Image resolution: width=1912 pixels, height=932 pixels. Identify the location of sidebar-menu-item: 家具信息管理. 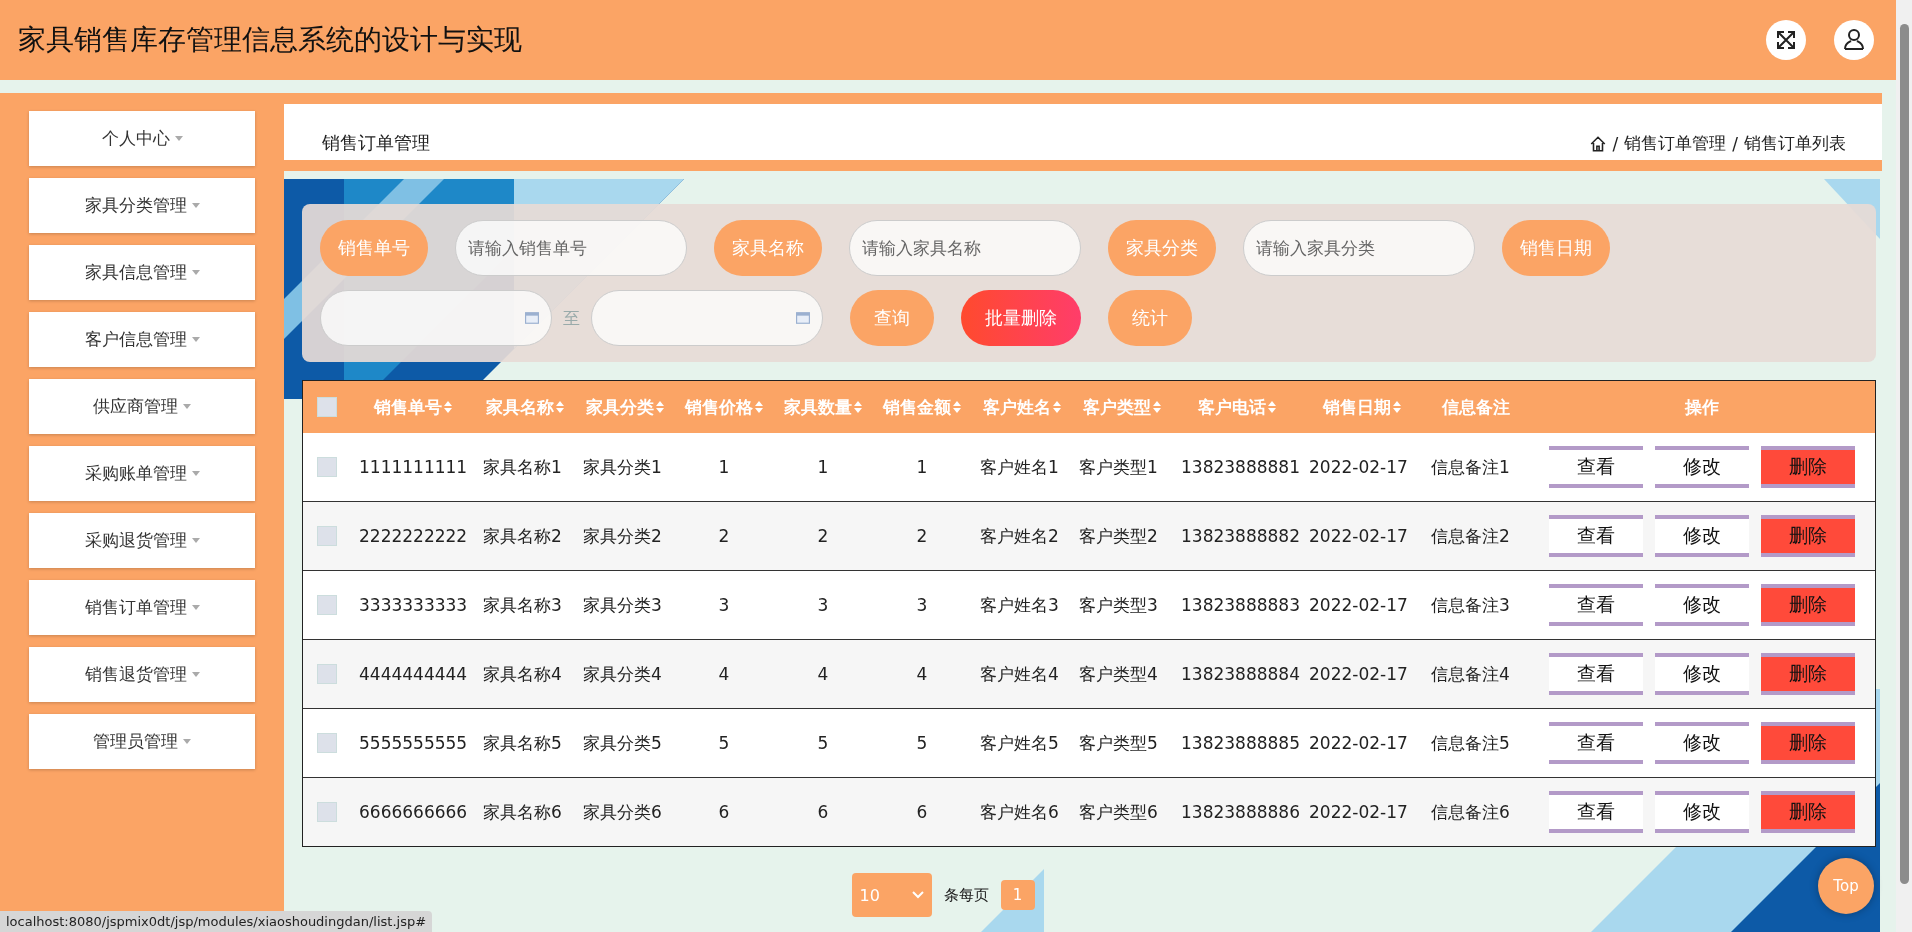
(142, 272).